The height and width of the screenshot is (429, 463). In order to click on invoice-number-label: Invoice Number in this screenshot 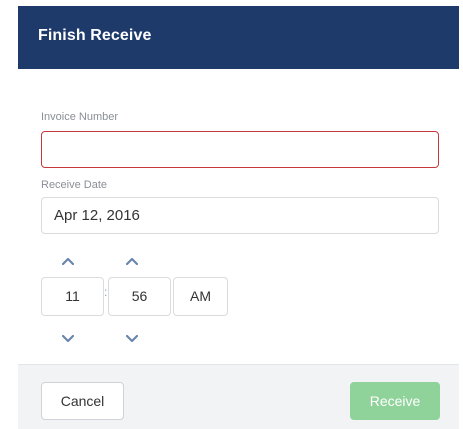, I will do `click(80, 117)`.